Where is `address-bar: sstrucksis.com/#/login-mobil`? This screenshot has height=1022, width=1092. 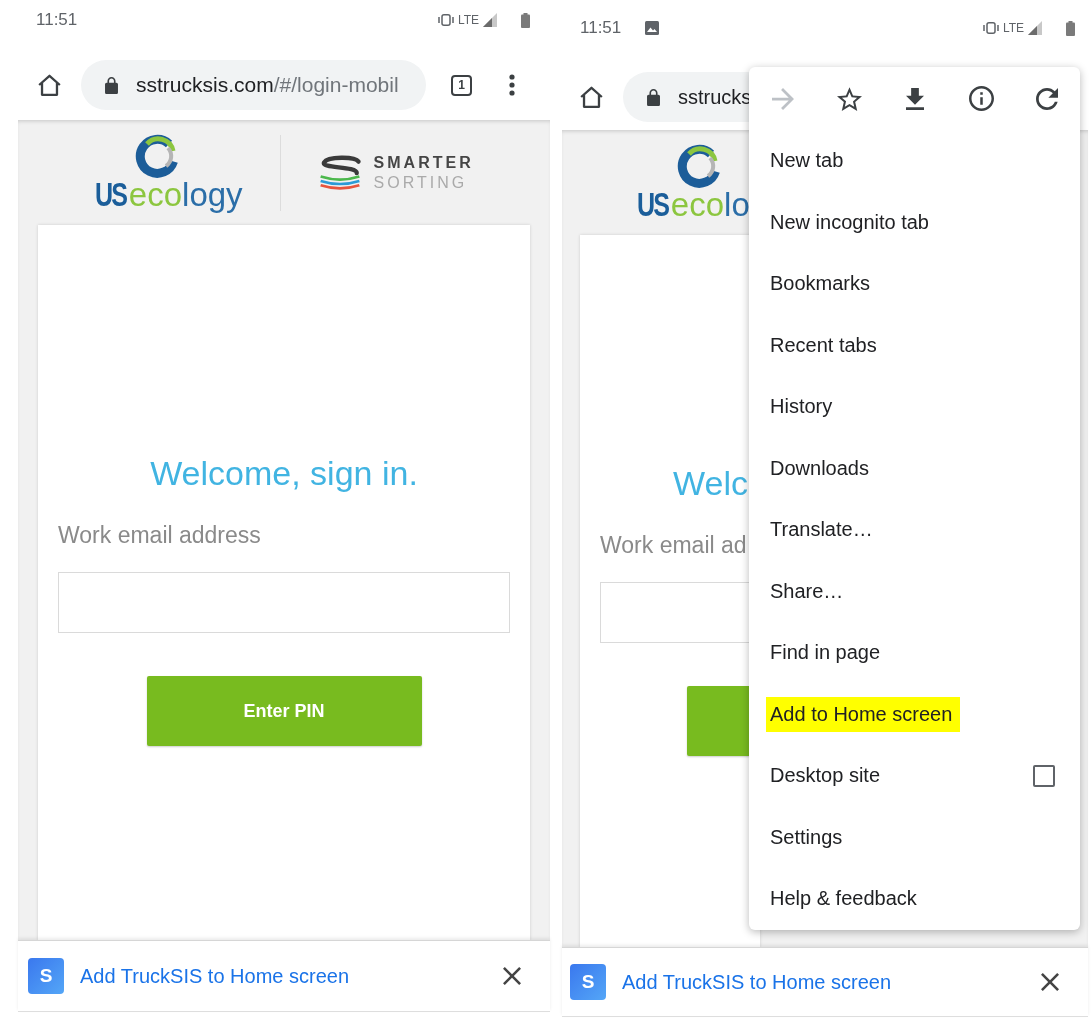
address-bar: sstrucksis.com/#/login-mobil is located at coordinates (253, 85).